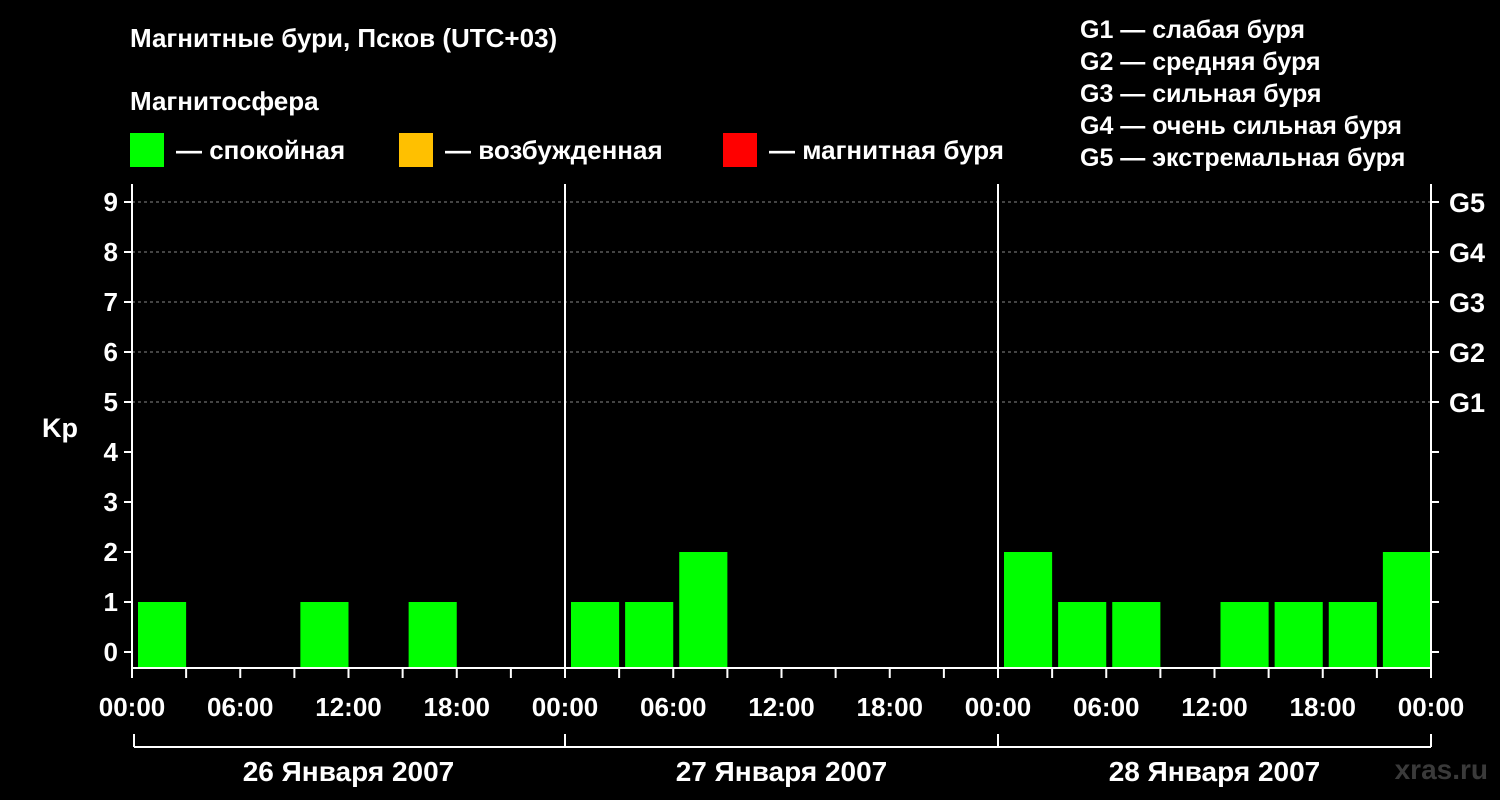 This screenshot has width=1500, height=800. I want to click on day-label: 27 Января 2007, so click(782, 771).